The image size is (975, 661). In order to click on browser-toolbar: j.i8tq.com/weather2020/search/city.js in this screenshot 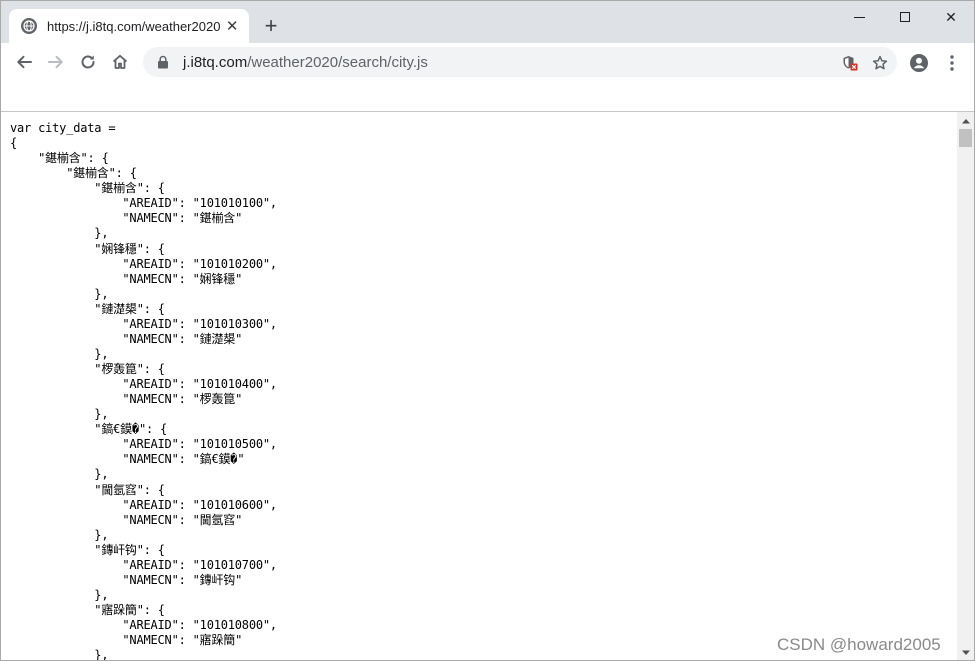, I will do `click(487, 62)`.